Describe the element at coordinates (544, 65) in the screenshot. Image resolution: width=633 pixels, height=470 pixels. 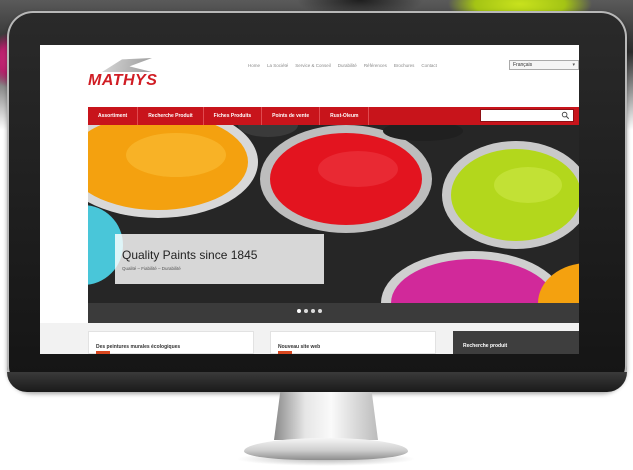
I see `language-select: Français ▾` at that location.